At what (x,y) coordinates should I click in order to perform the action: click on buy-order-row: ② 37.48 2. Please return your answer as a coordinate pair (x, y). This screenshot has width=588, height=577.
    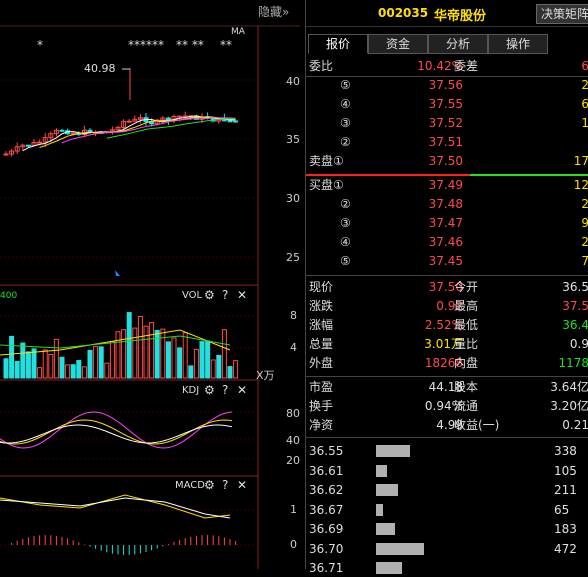
    Looking at the image, I should click on (447, 204).